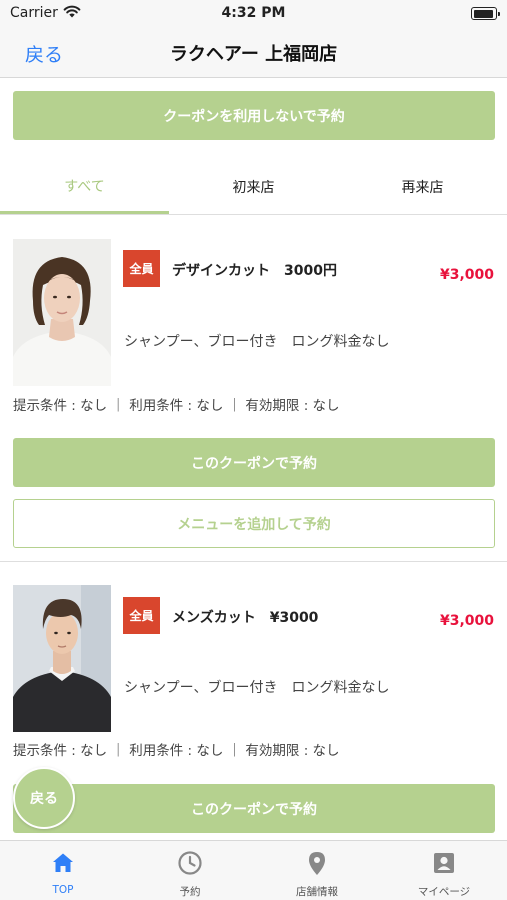 This screenshot has height=900, width=507. Describe the element at coordinates (253, 561) in the screenshot. I see `coupon-divider` at that location.